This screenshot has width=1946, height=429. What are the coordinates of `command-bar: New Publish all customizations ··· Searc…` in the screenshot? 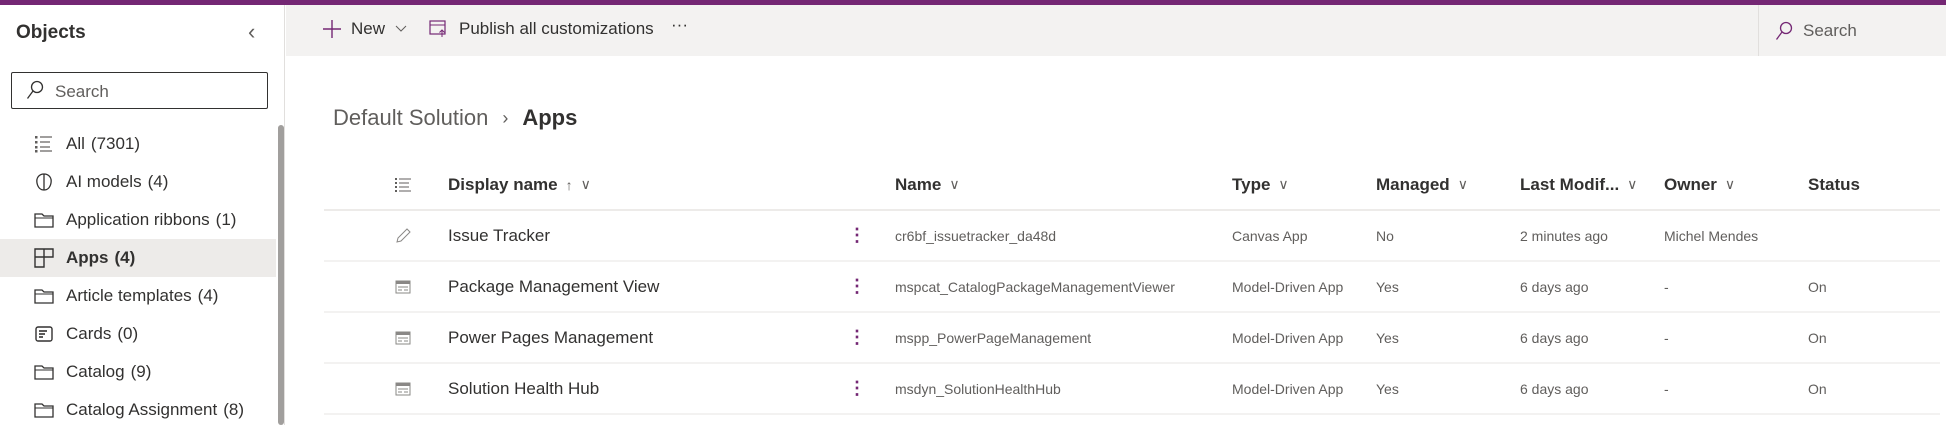 It's located at (1116, 30).